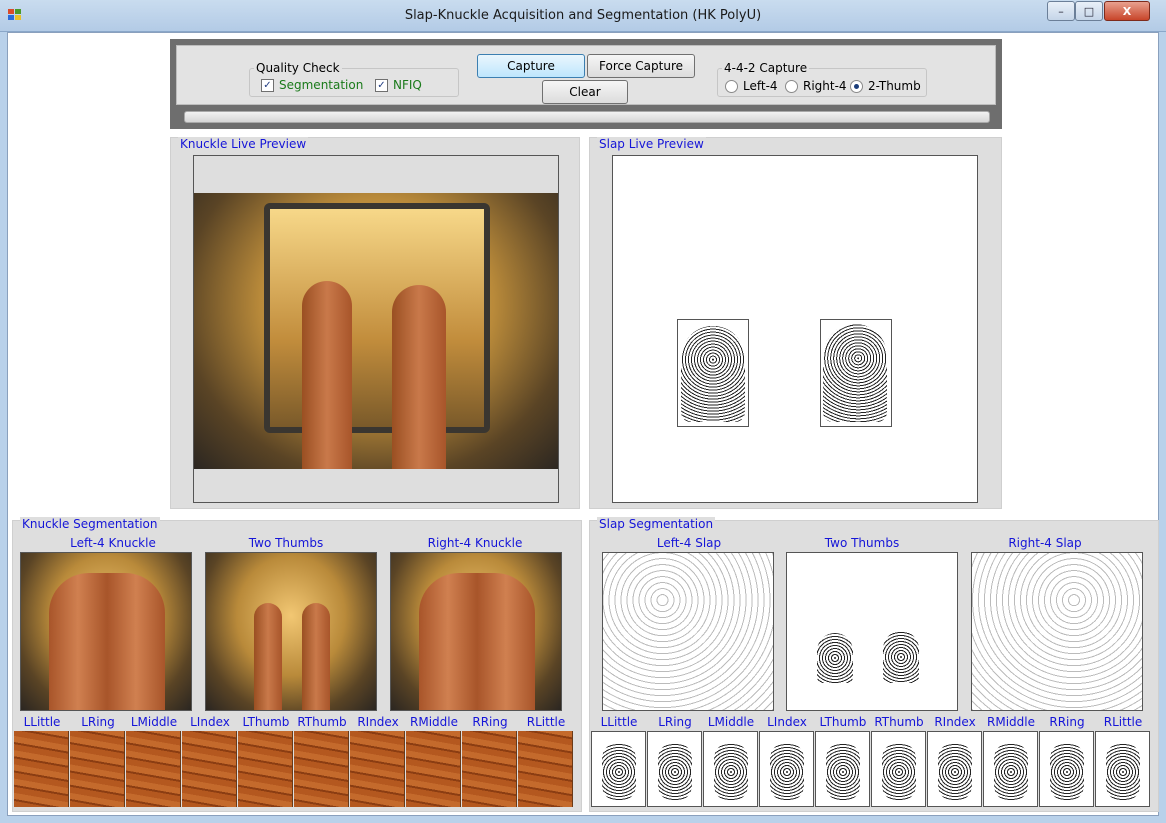 Image resolution: width=1166 pixels, height=823 pixels. I want to click on slap-left4-image, so click(688, 631).